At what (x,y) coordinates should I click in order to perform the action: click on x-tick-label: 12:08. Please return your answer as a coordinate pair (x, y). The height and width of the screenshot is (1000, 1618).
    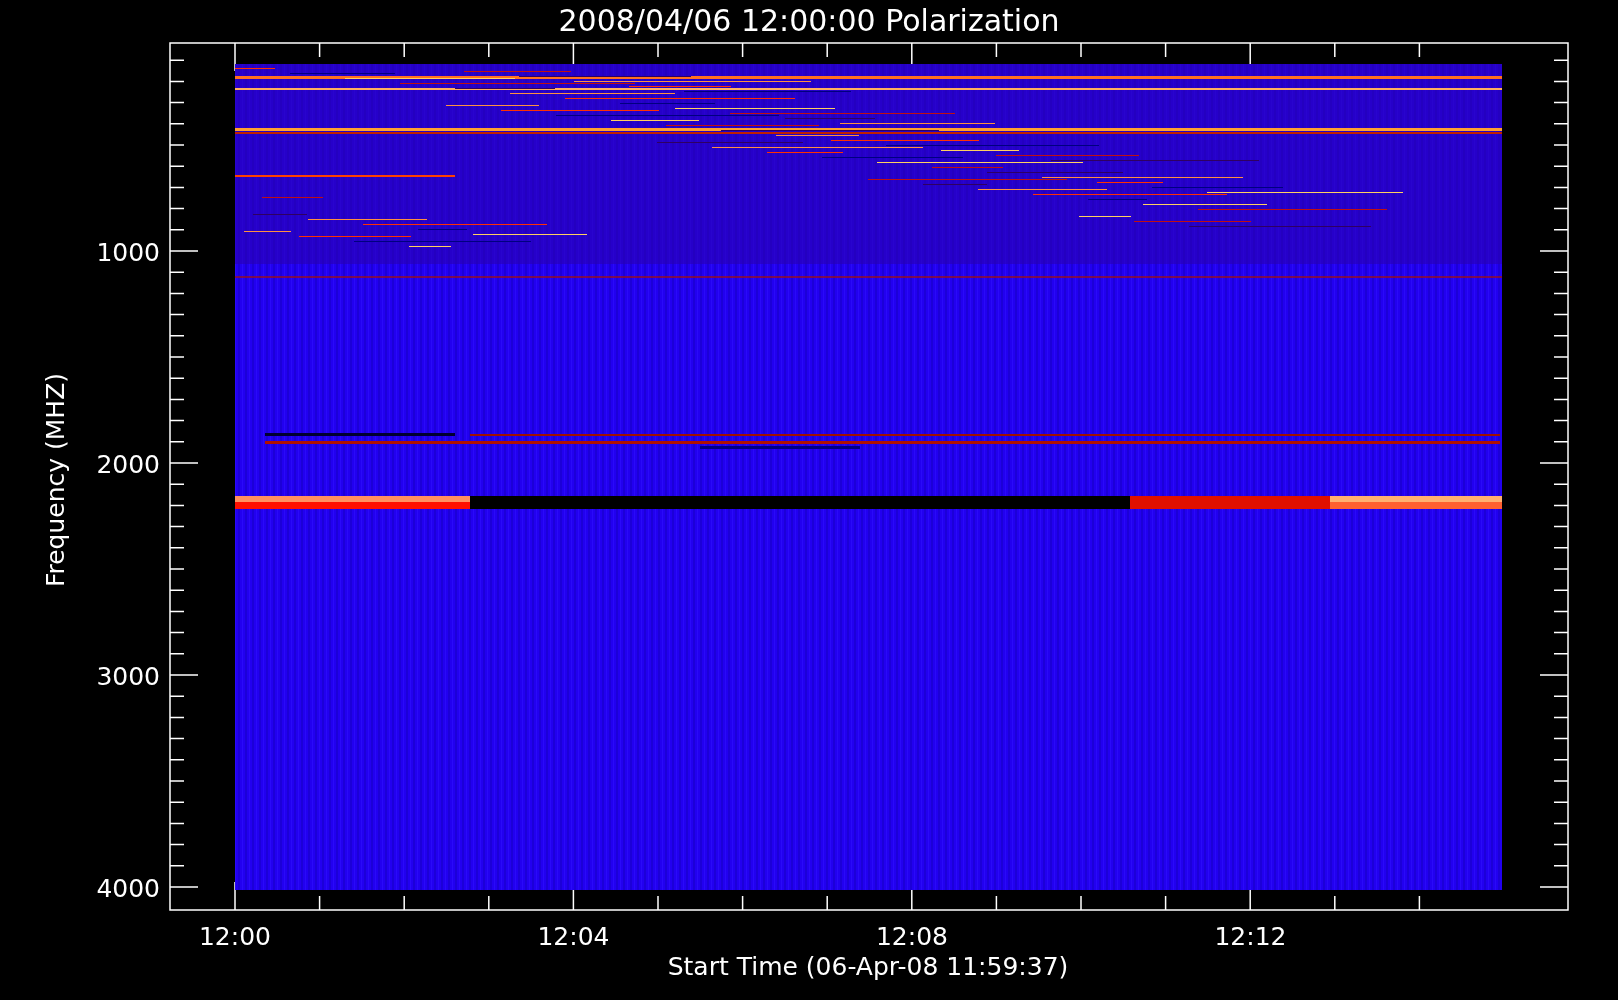
    Looking at the image, I should click on (912, 936).